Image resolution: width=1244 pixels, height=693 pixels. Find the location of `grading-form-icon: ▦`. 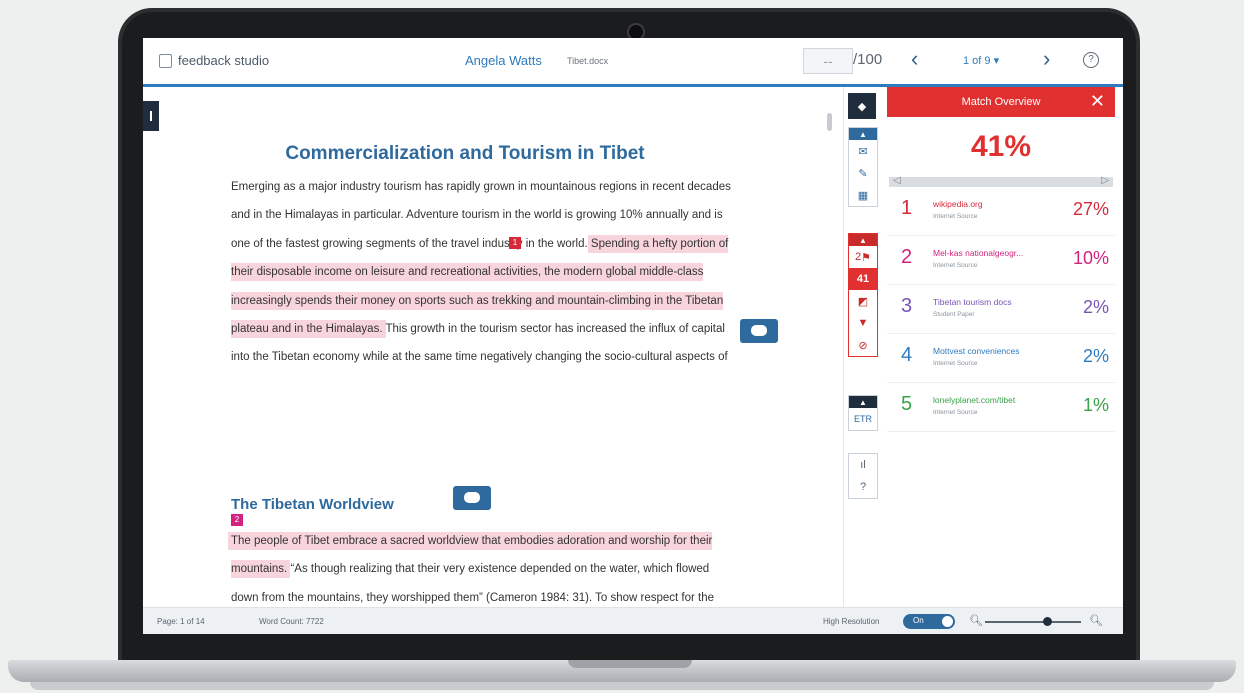

grading-form-icon: ▦ is located at coordinates (863, 195).